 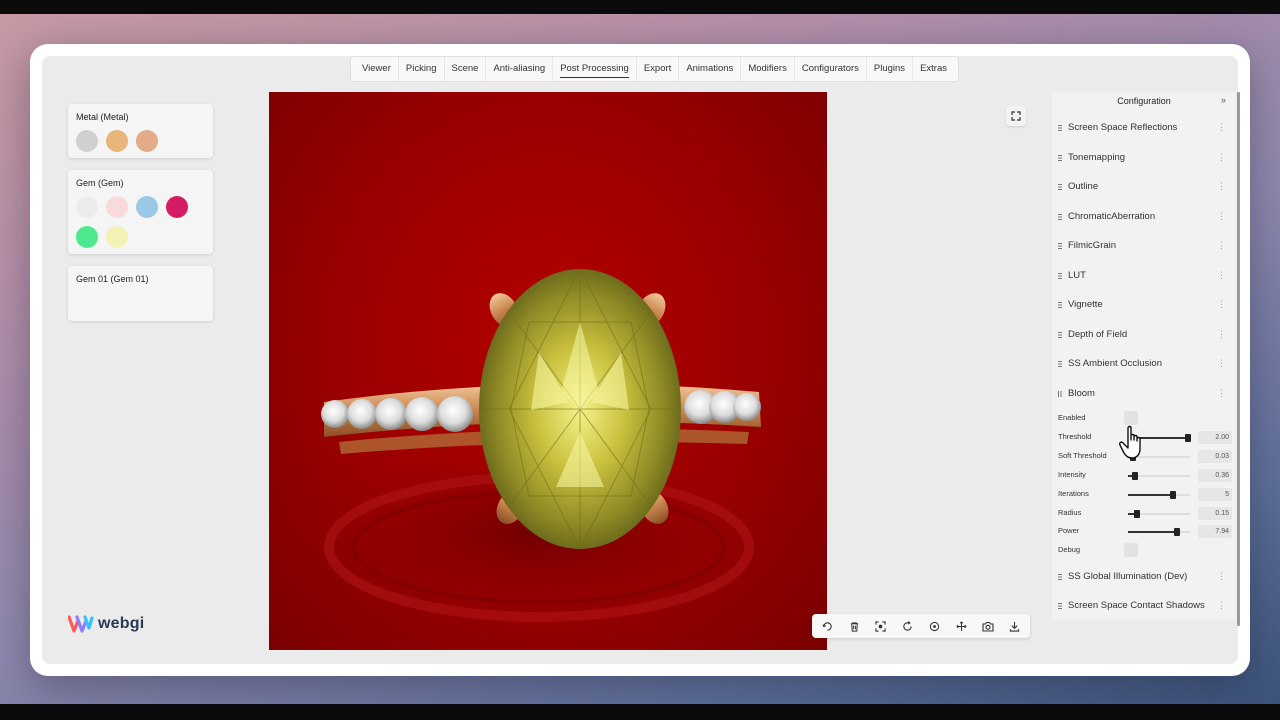 I want to click on section-ss-ambient-occlusion: SS Ambient Occlusion ⋮, so click(x=1144, y=365).